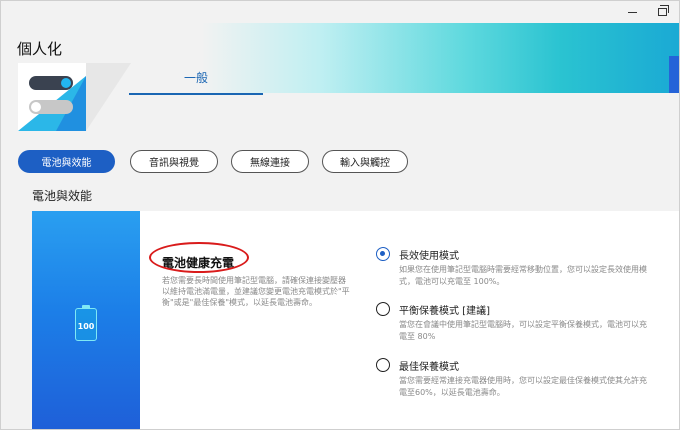  What do you see at coordinates (429, 256) in the screenshot?
I see `option-label: 長效使用模式` at bounding box center [429, 256].